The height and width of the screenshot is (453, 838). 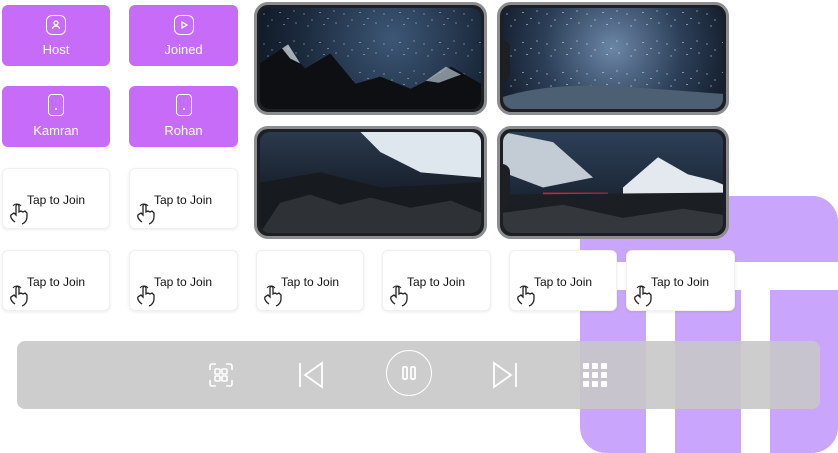 I want to click on participant-host: Host, so click(x=56, y=35).